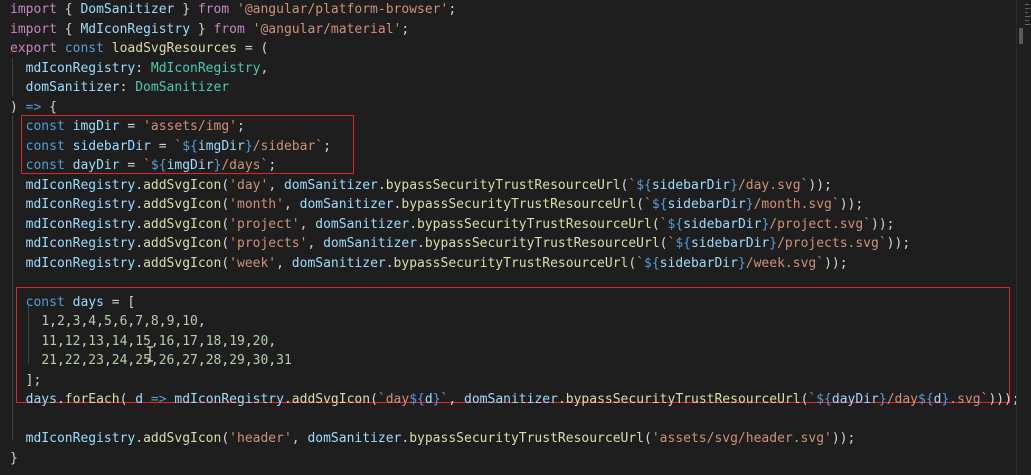 Image resolution: width=1031 pixels, height=475 pixels. Describe the element at coordinates (1021, 36) in the screenshot. I see `scrollbar-thumb` at that location.